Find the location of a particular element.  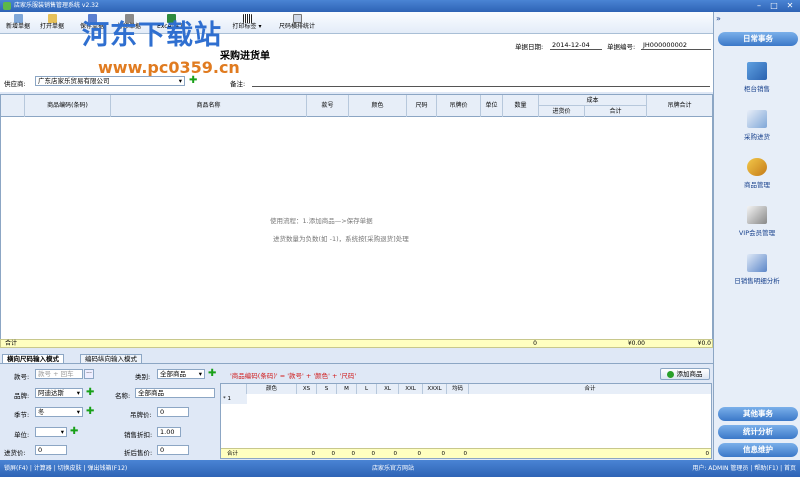

discount-label: 销售折扣: is located at coordinates (138, 435).